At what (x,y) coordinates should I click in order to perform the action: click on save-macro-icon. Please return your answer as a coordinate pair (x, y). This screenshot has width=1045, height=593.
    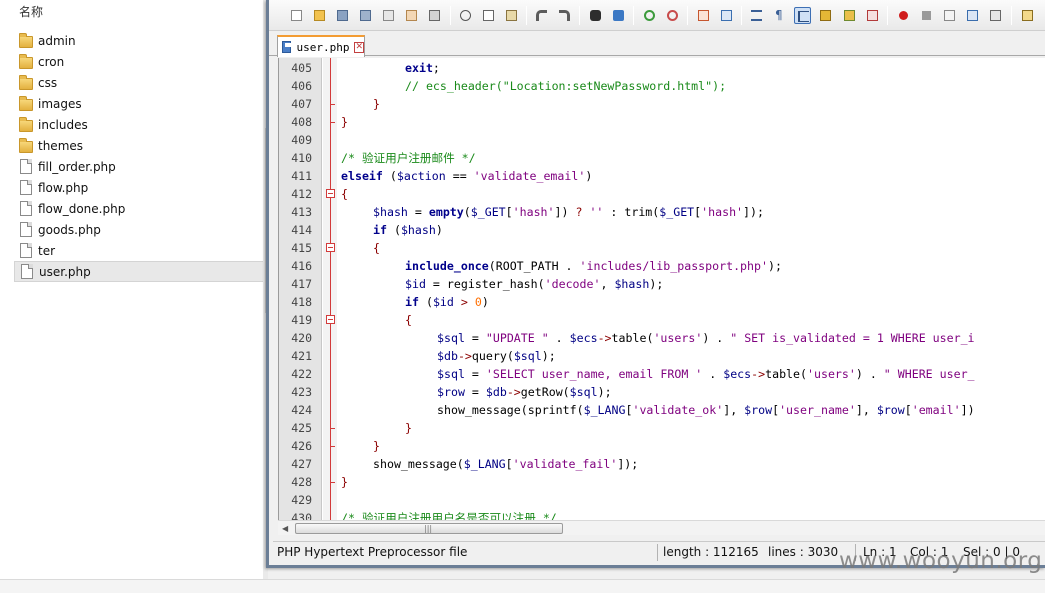
    Looking at the image, I should click on (995, 15).